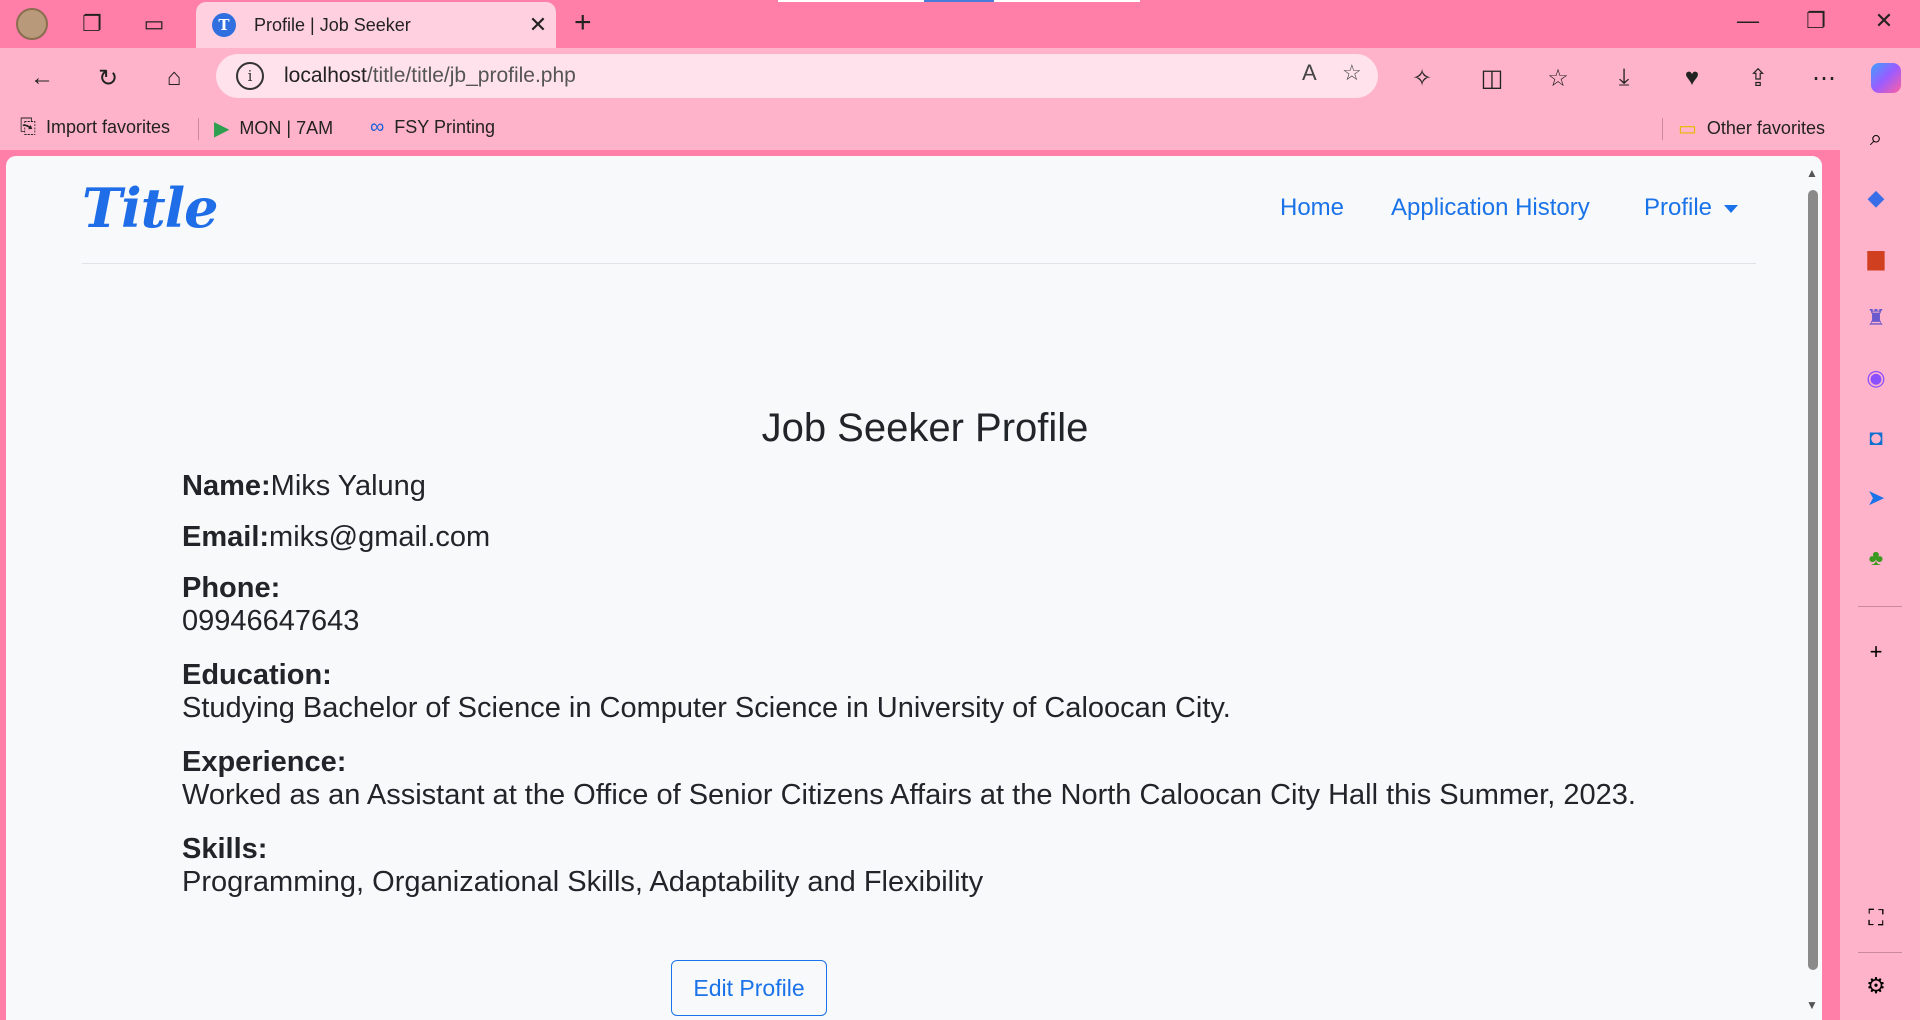 The height and width of the screenshot is (1020, 1920). I want to click on scrollbar: ▲ ▼, so click(1812, 588).